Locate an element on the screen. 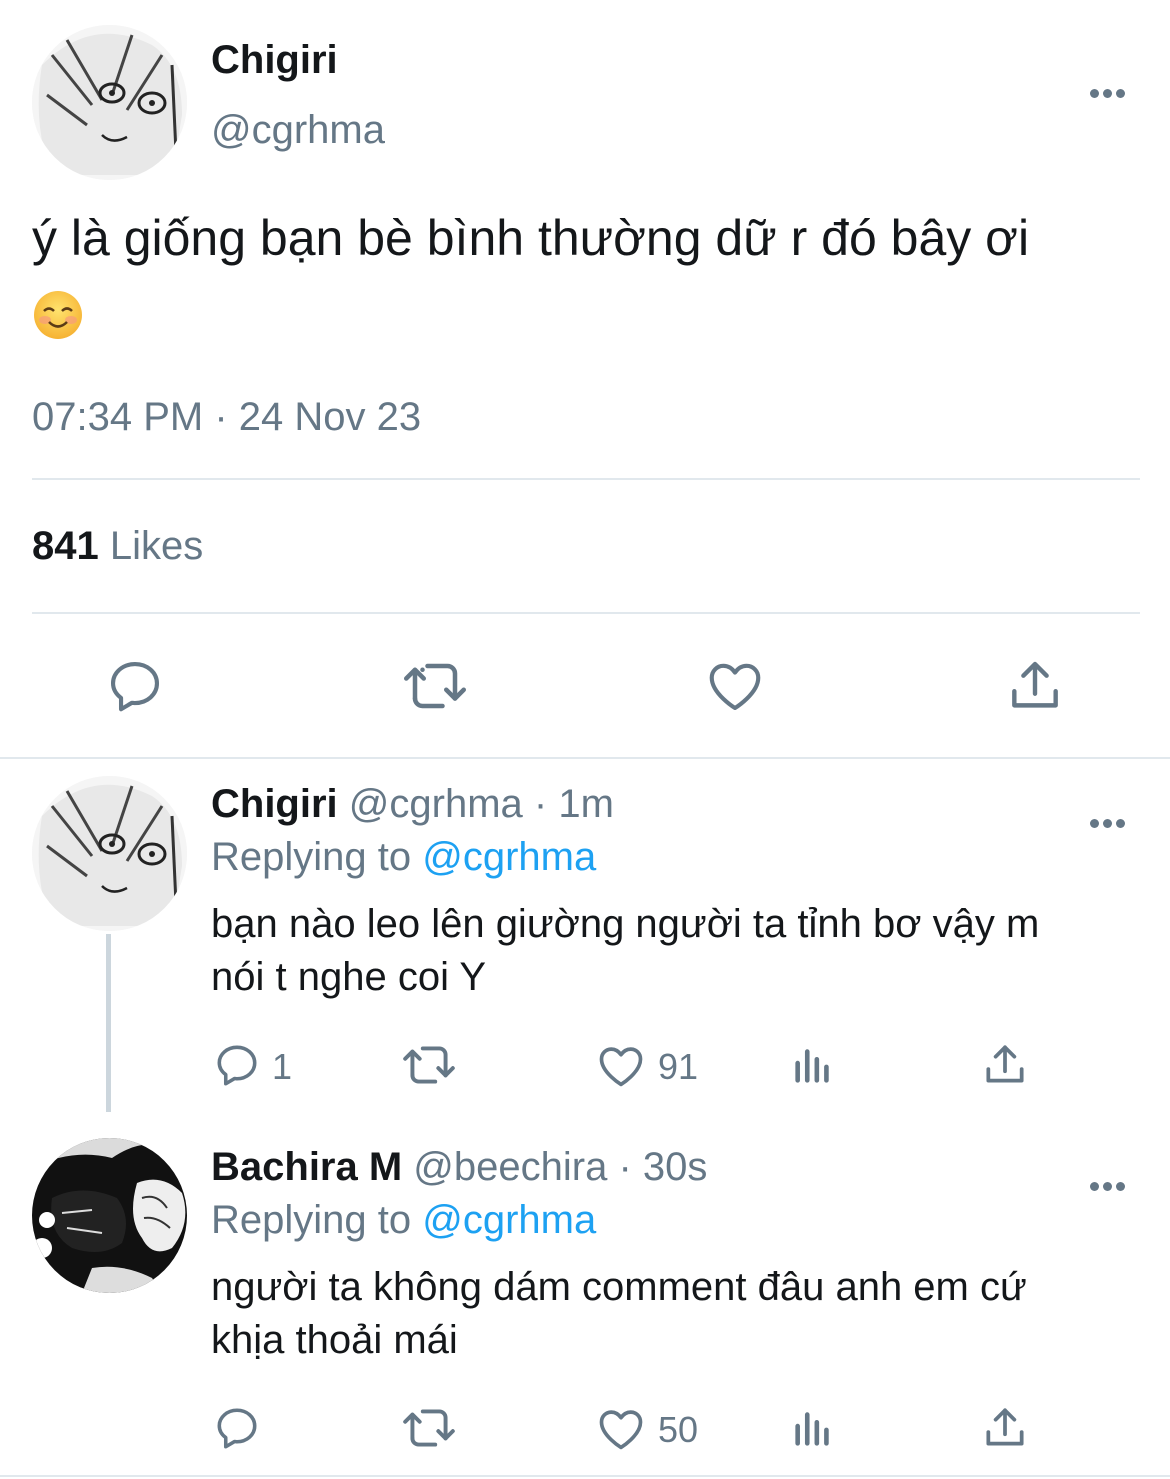 This screenshot has height=1479, width=1170. bottom-divider is located at coordinates (585, 1476).